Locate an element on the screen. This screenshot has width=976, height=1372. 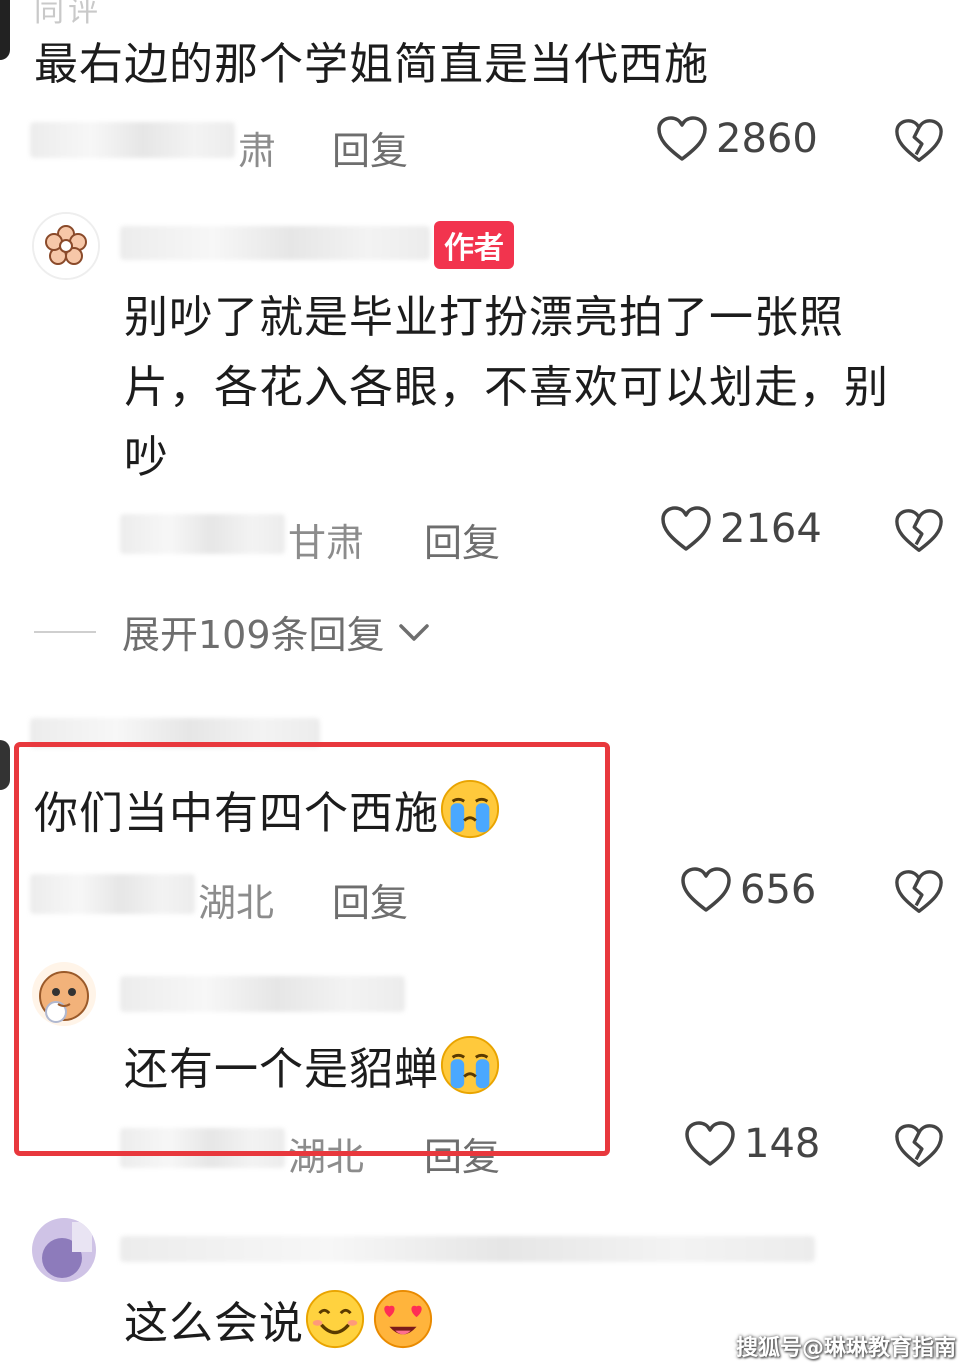
comment-text-line: 别吵了就是毕业打扮漂亮拍了一张照 is located at coordinates (484, 317).